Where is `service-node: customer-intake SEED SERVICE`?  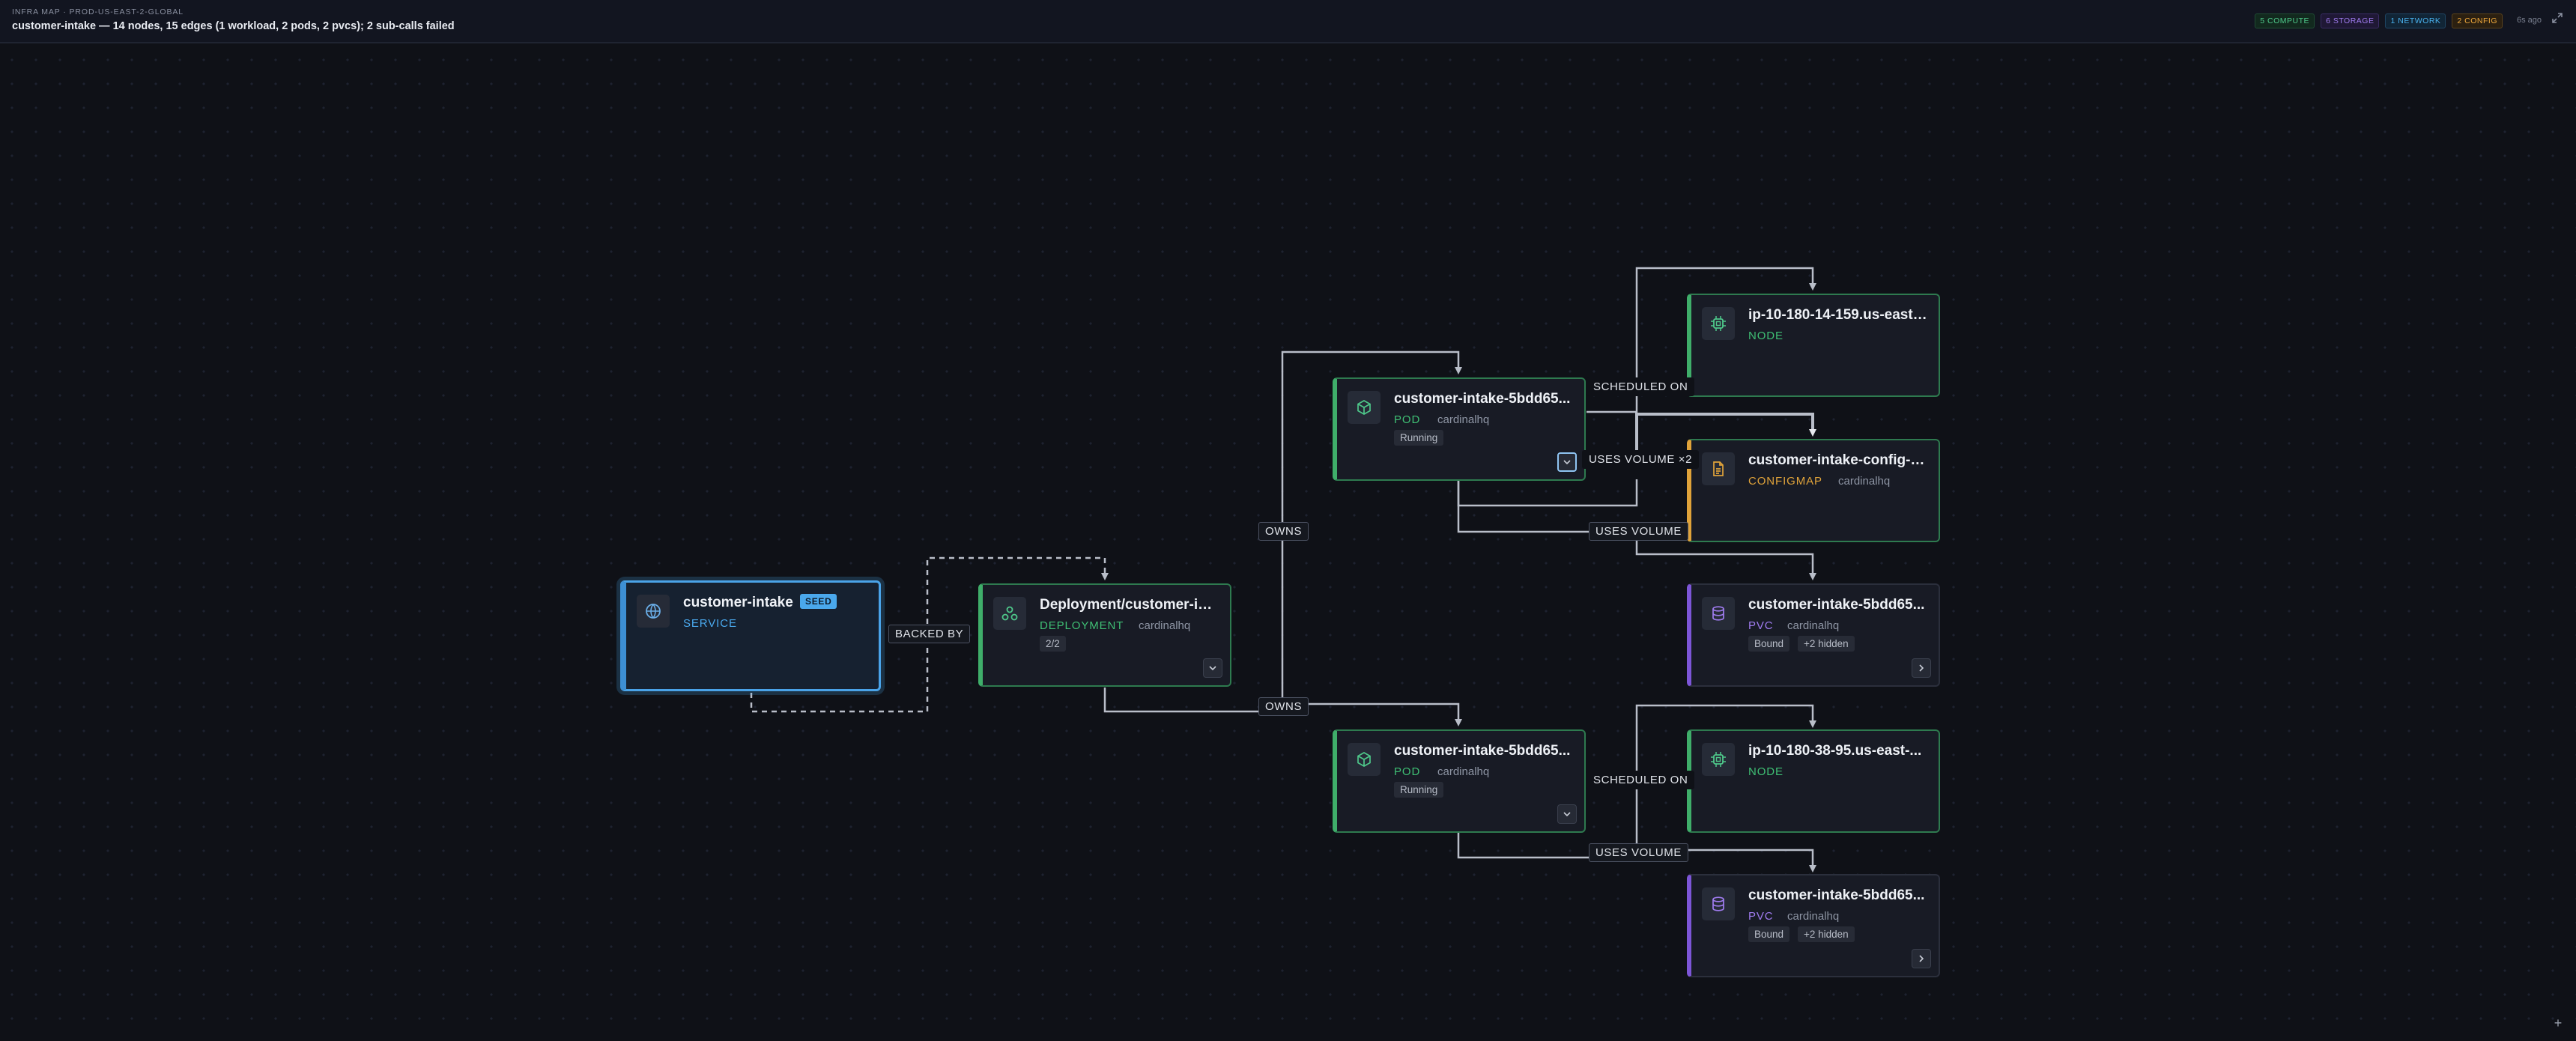
service-node: customer-intake SEED SERVICE is located at coordinates (750, 635).